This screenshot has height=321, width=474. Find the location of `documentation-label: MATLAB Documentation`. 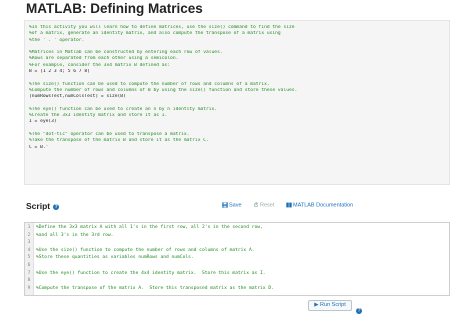

documentation-label: MATLAB Documentation is located at coordinates (323, 205).